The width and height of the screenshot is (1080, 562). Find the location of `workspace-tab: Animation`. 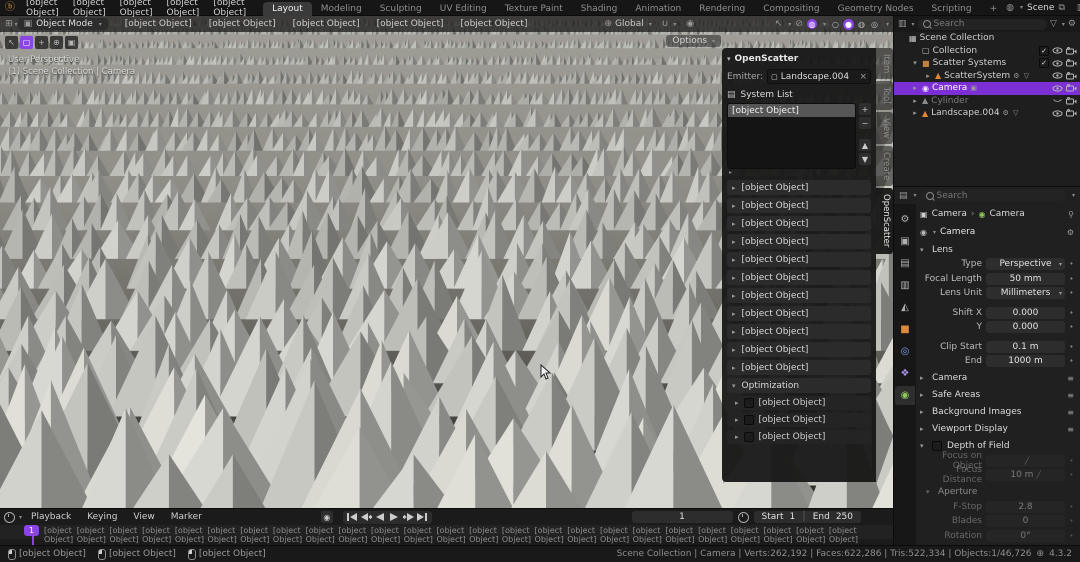

workspace-tab: Animation is located at coordinates (658, 9).